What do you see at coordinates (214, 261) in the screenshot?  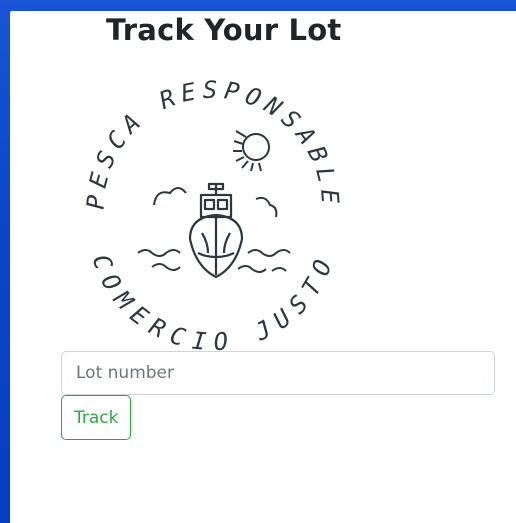 I see `waves-icon` at bounding box center [214, 261].